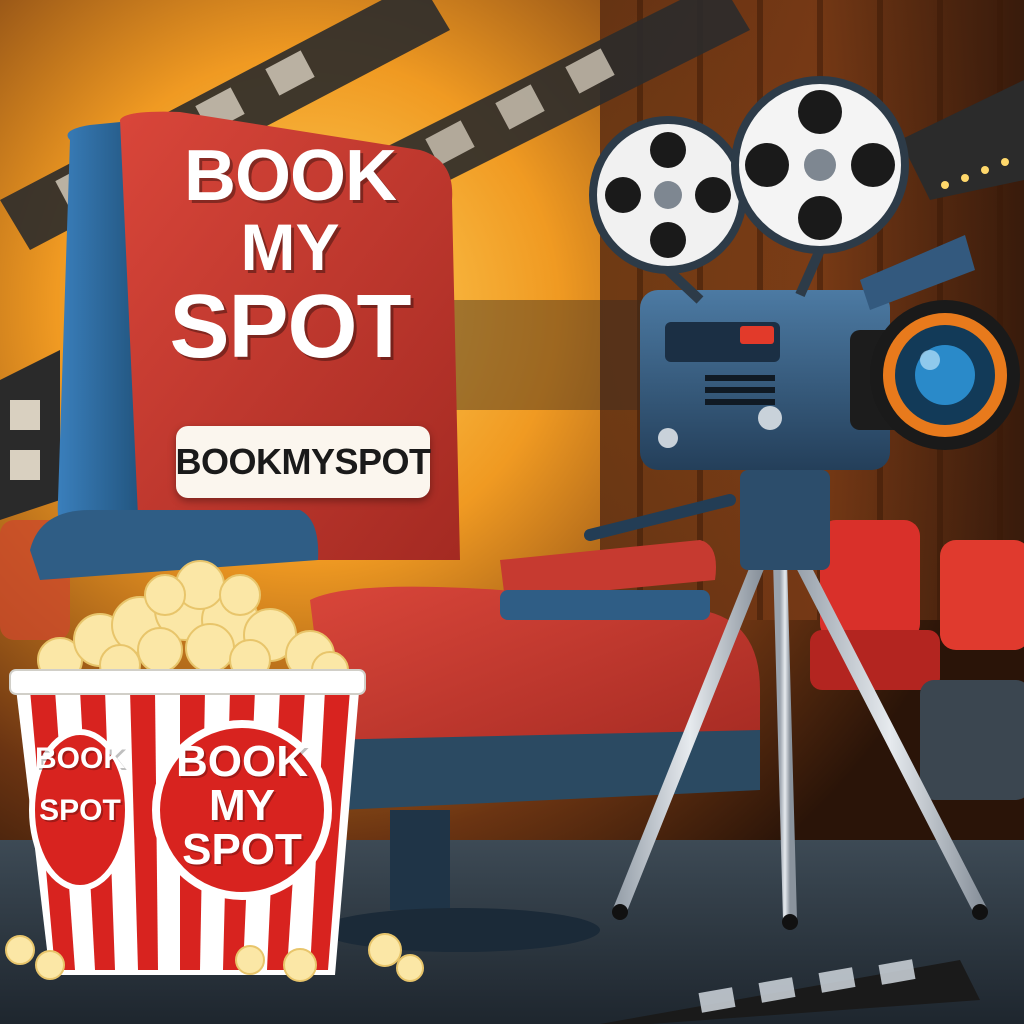 This screenshot has width=1024, height=1024. Describe the element at coordinates (80, 810) in the screenshot. I see `popcorn-badge-small-line2: SPOT` at that location.